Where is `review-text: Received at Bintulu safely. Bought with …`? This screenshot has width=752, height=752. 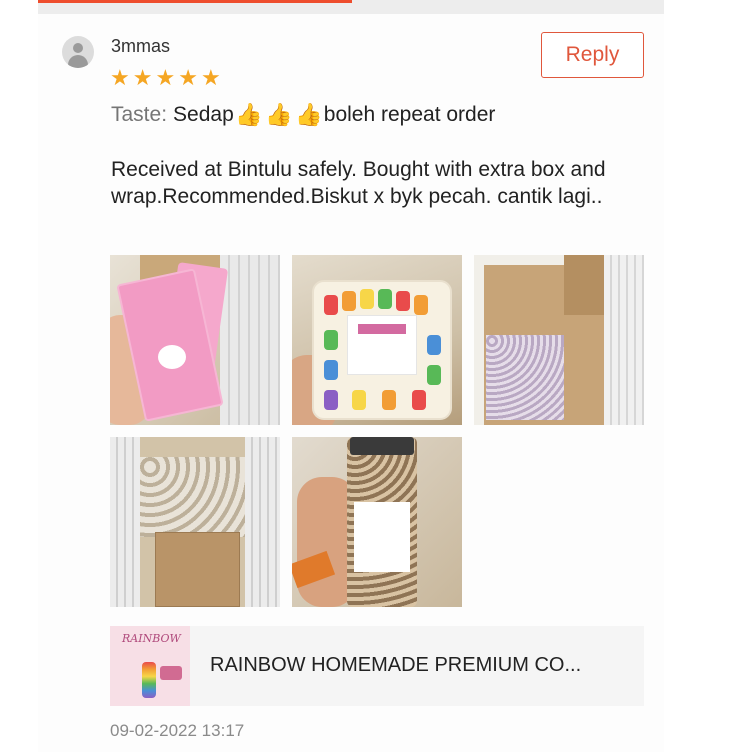 review-text: Received at Bintulu safely. Bought with … is located at coordinates (358, 183).